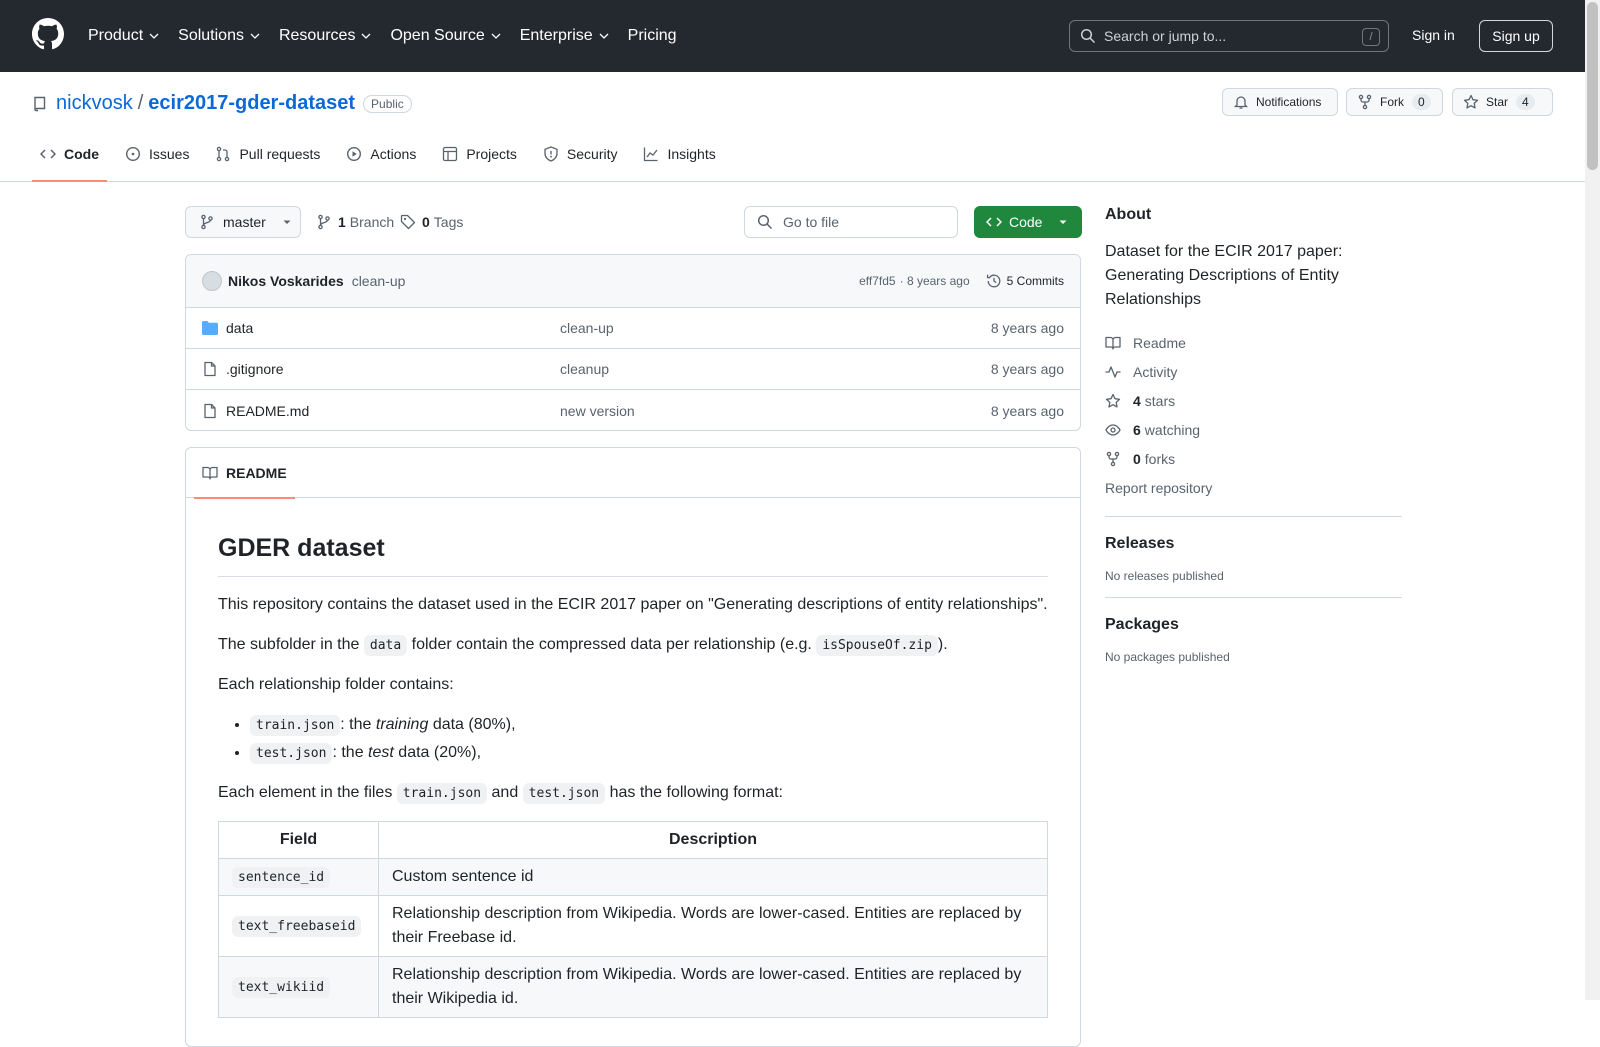 The image size is (1600, 1047). I want to click on github-logo-icon, so click(48, 34).